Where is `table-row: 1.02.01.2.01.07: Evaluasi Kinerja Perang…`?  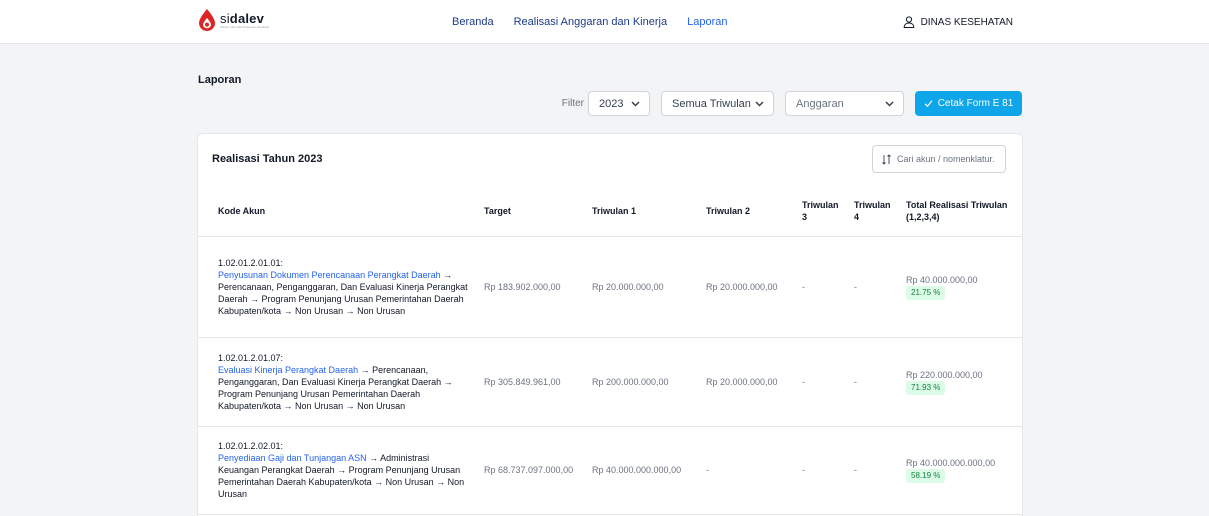 table-row: 1.02.01.2.01.07: Evaluasi Kinerja Perang… is located at coordinates (610, 382).